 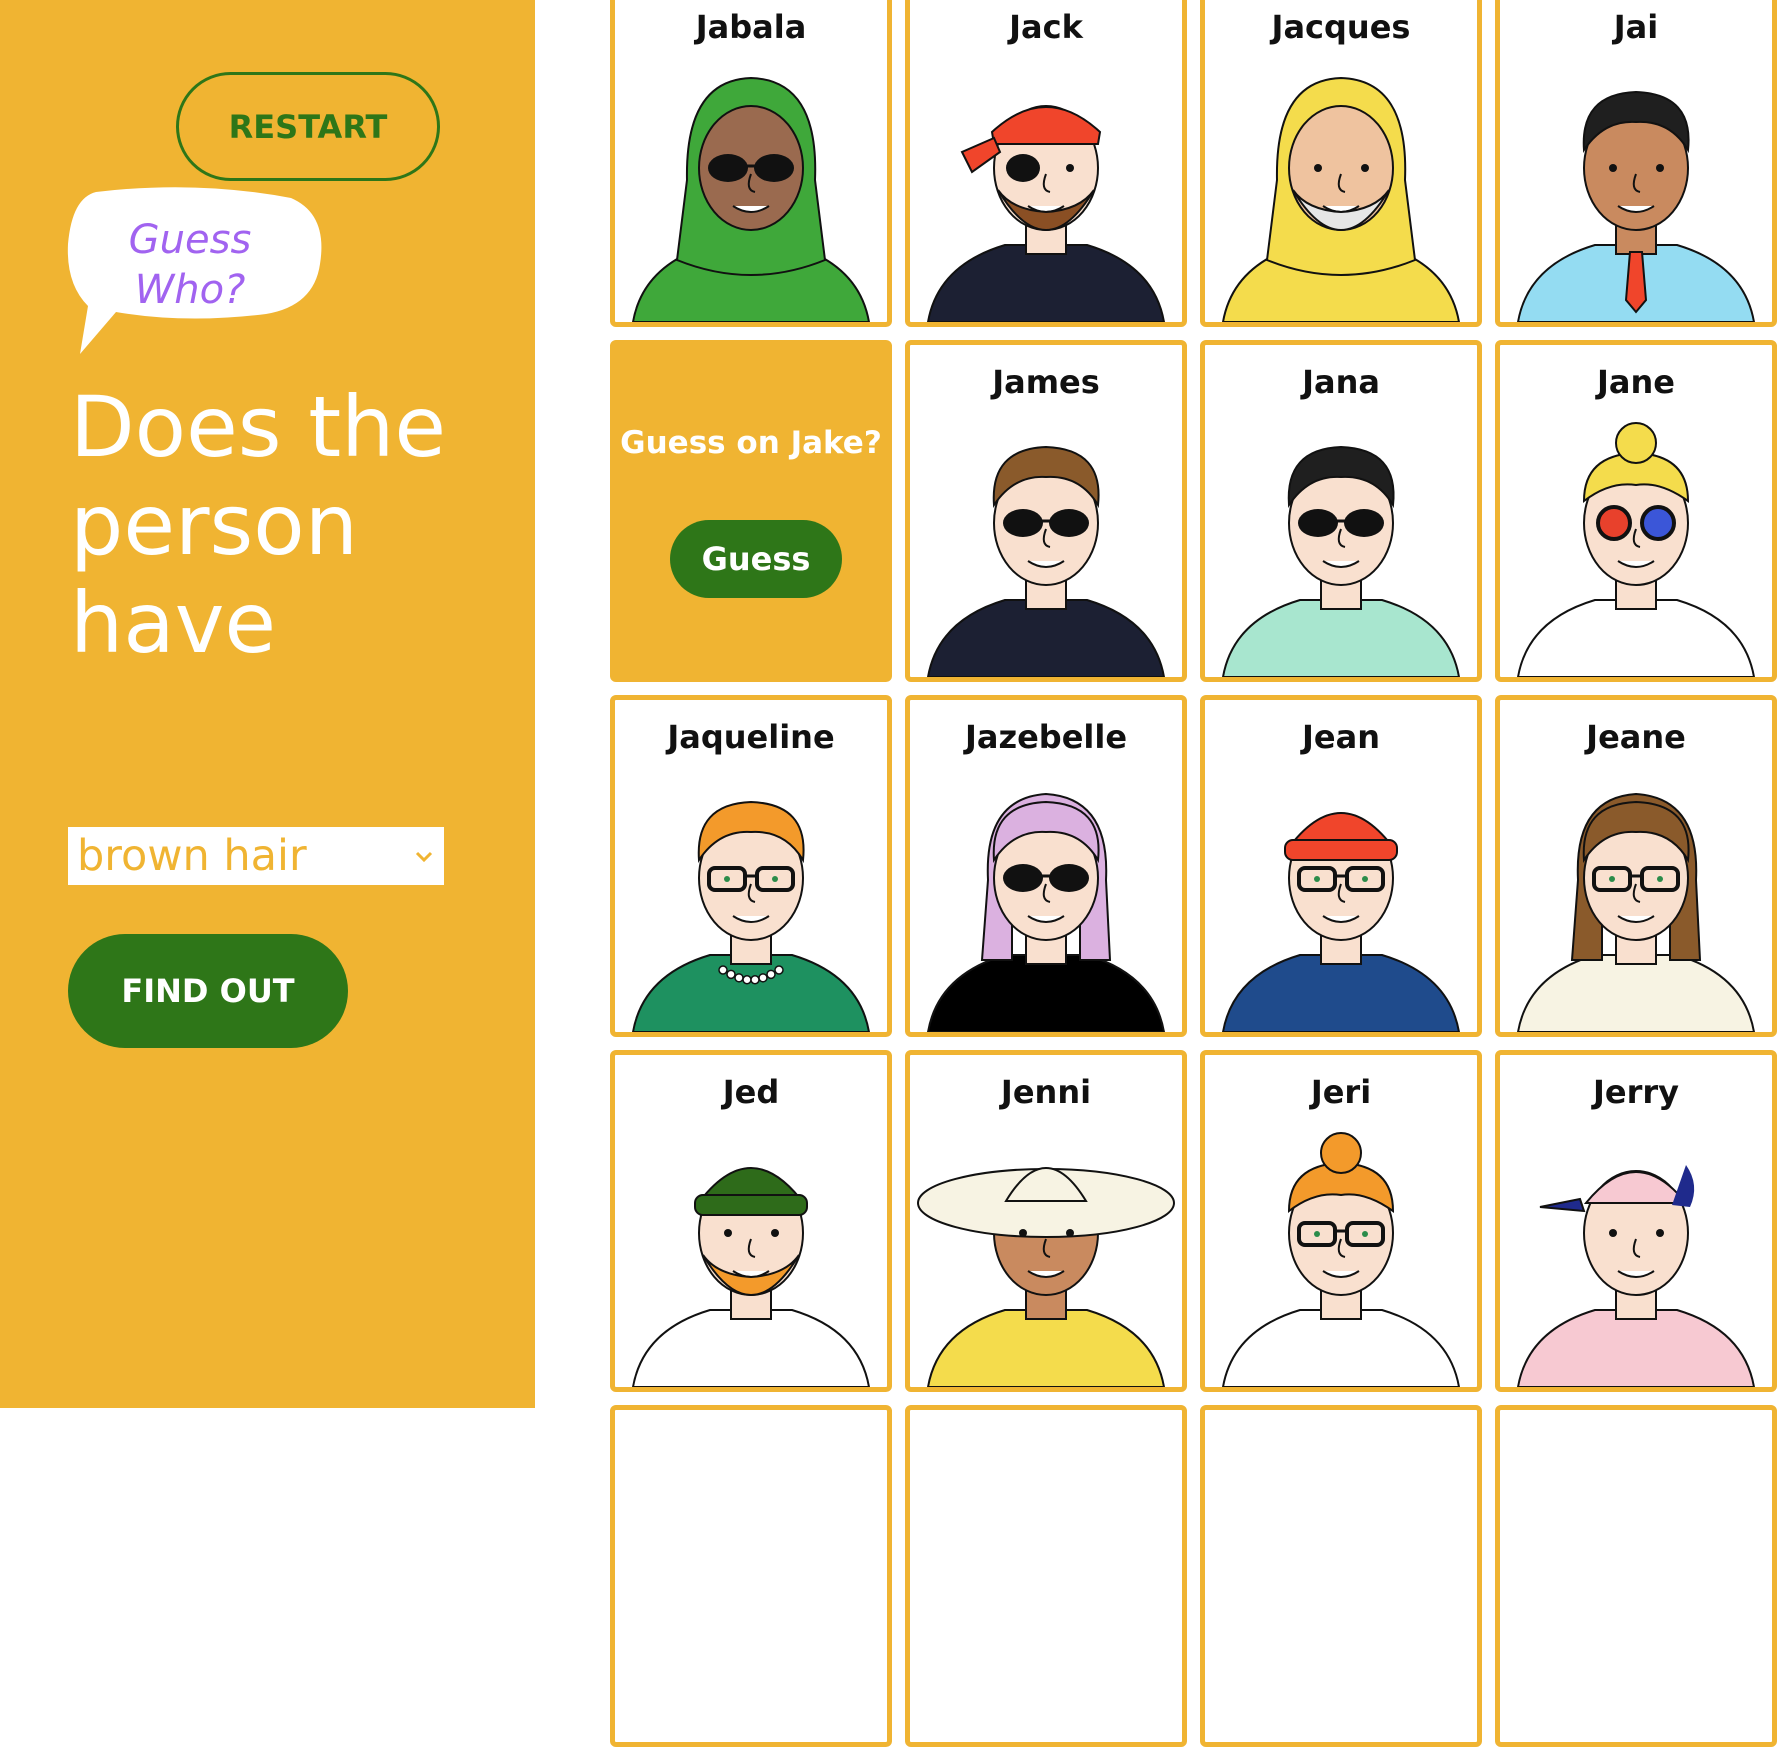 What do you see at coordinates (190, 240) in the screenshot?
I see `logo-line-guess: Guess` at bounding box center [190, 240].